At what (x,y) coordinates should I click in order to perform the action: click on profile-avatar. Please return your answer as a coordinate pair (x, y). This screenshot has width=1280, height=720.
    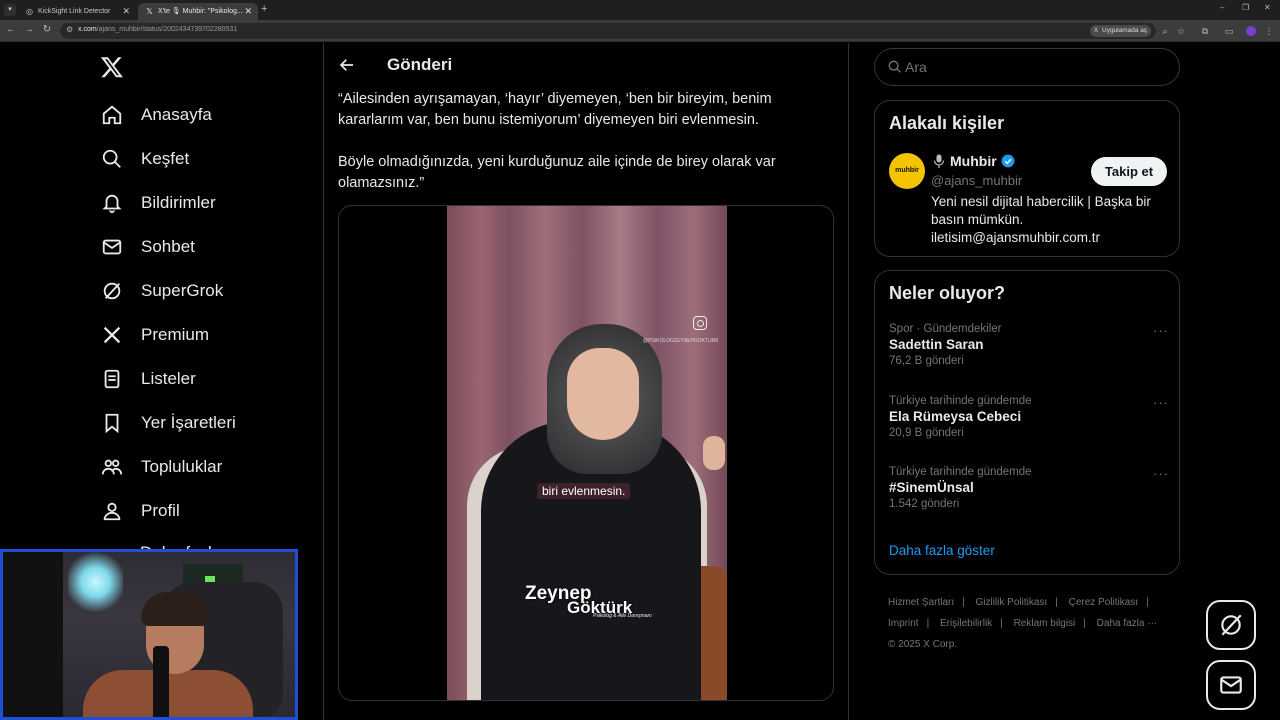
    Looking at the image, I should click on (1251, 31).